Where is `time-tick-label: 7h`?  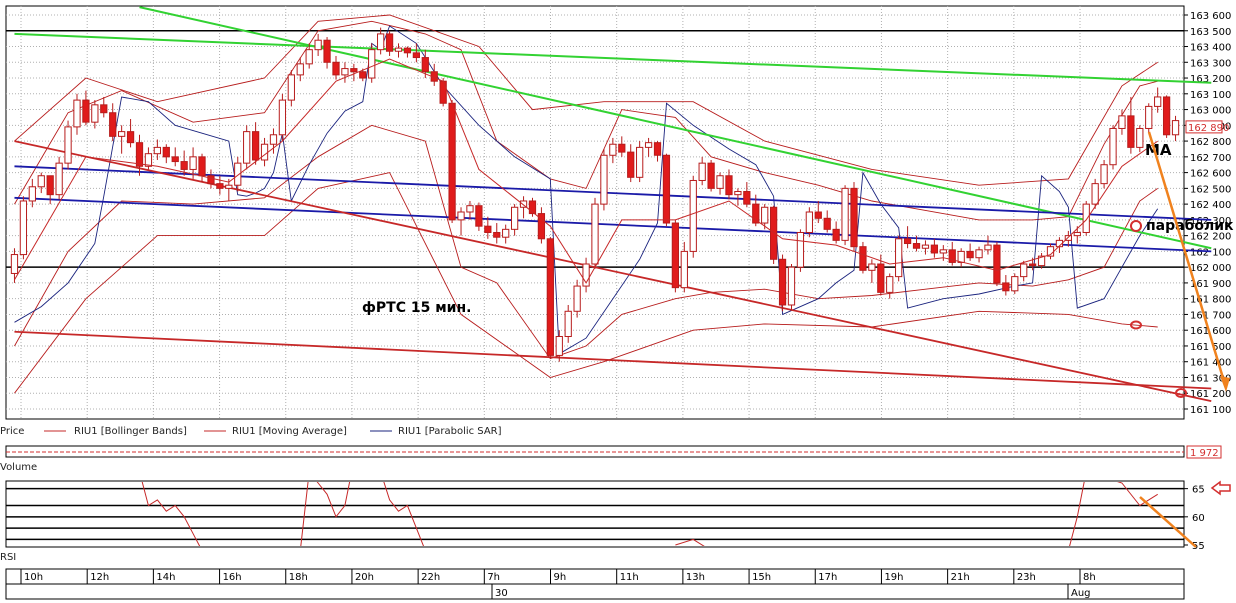 time-tick-label: 7h is located at coordinates (493, 577).